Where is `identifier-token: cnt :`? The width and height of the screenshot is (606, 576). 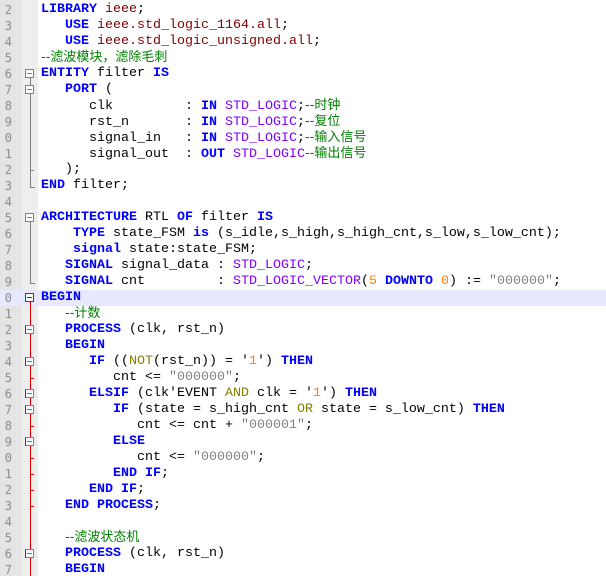
identifier-token: cnt : is located at coordinates (173, 281).